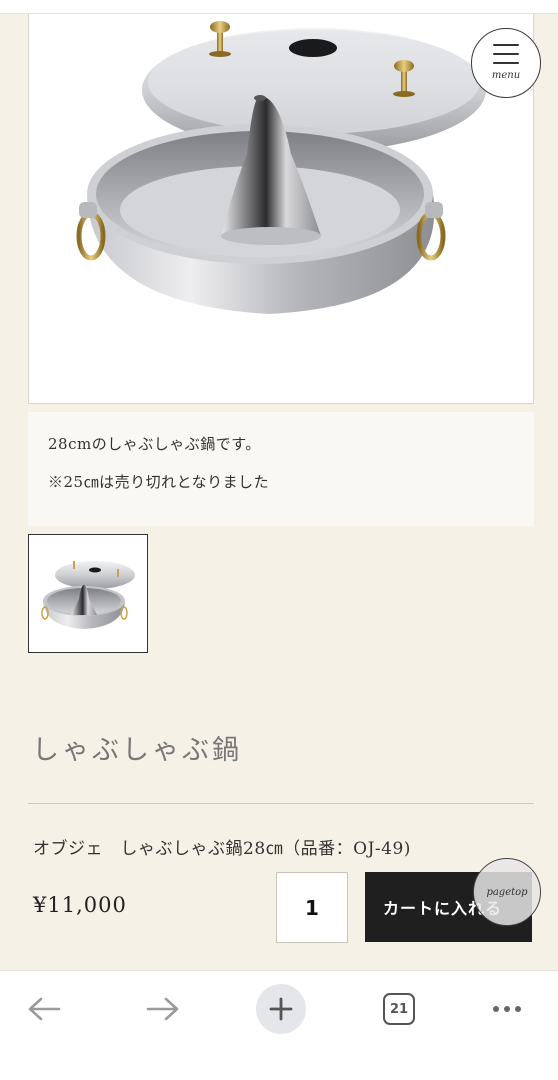 The height and width of the screenshot is (1080, 558). Describe the element at coordinates (159, 482) in the screenshot. I see `description-line-2: ※25㎝は売り切れとなりました` at that location.